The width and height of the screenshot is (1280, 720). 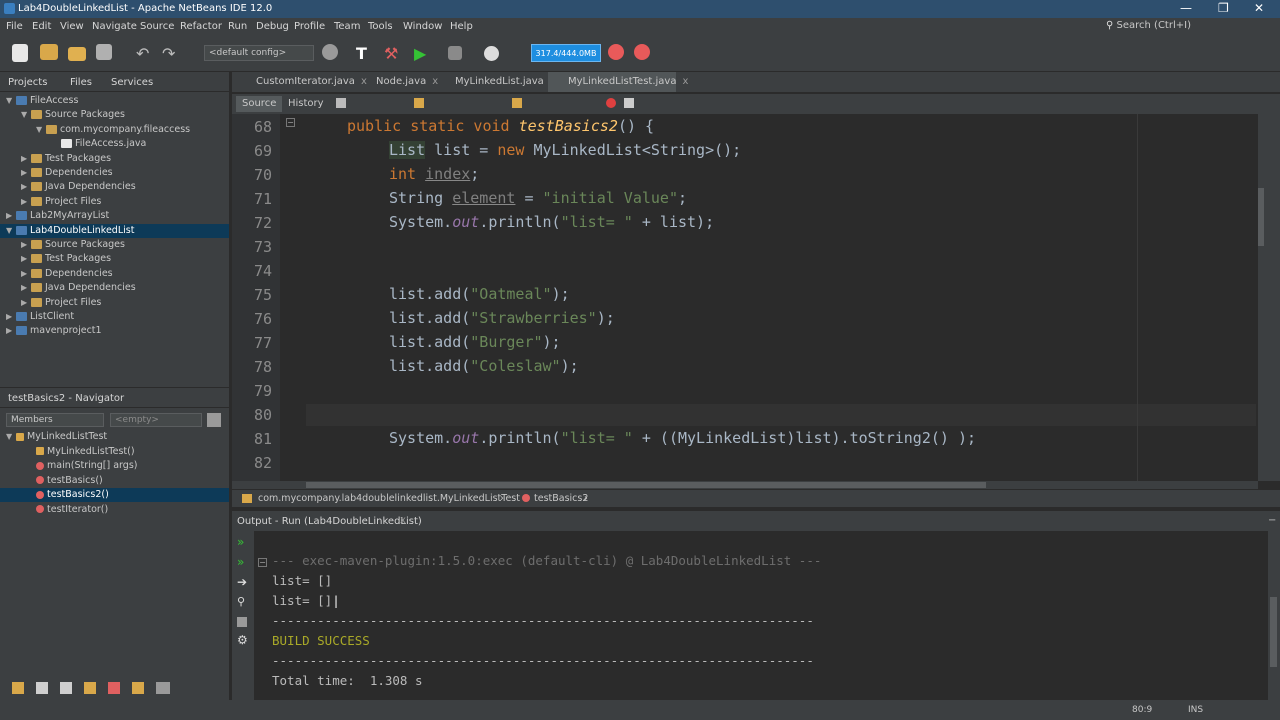 I want to click on tree-item: ▶ Source Packages, so click(x=114, y=245).